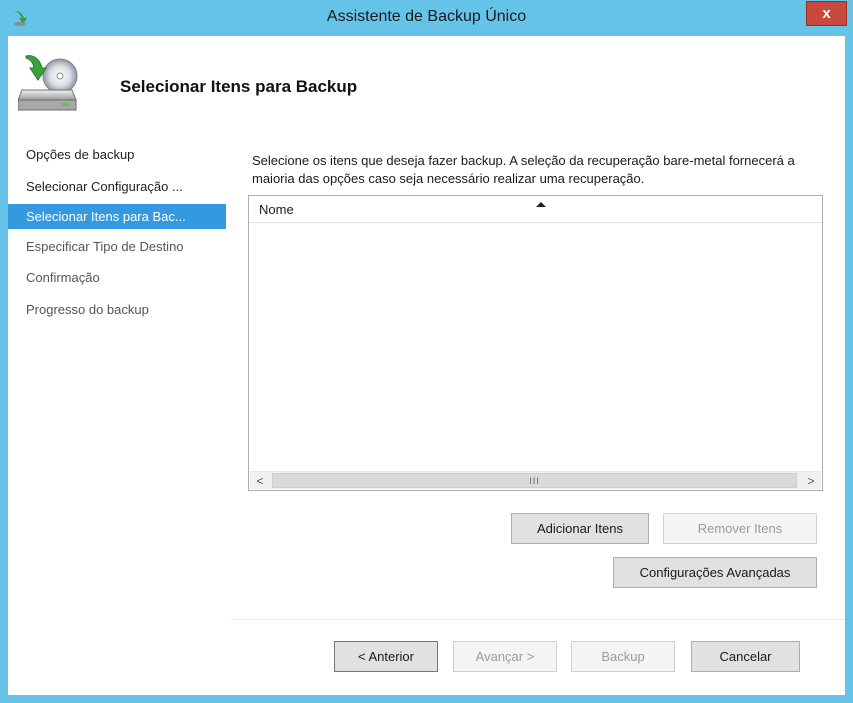 This screenshot has width=853, height=703. Describe the element at coordinates (117, 154) in the screenshot. I see `nav-step-backup-options: Opções de backup` at that location.